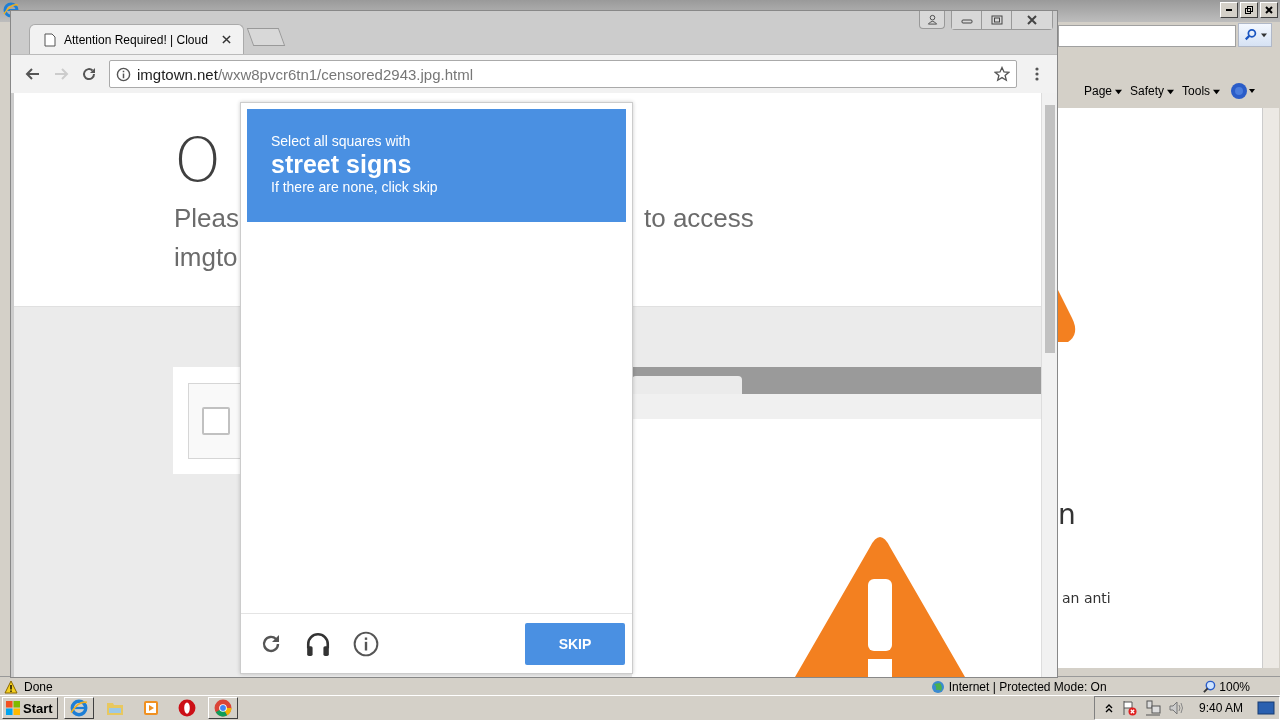 The image size is (1280, 720). Describe the element at coordinates (699, 218) in the screenshot. I see `subtitle-fragment: to access` at that location.